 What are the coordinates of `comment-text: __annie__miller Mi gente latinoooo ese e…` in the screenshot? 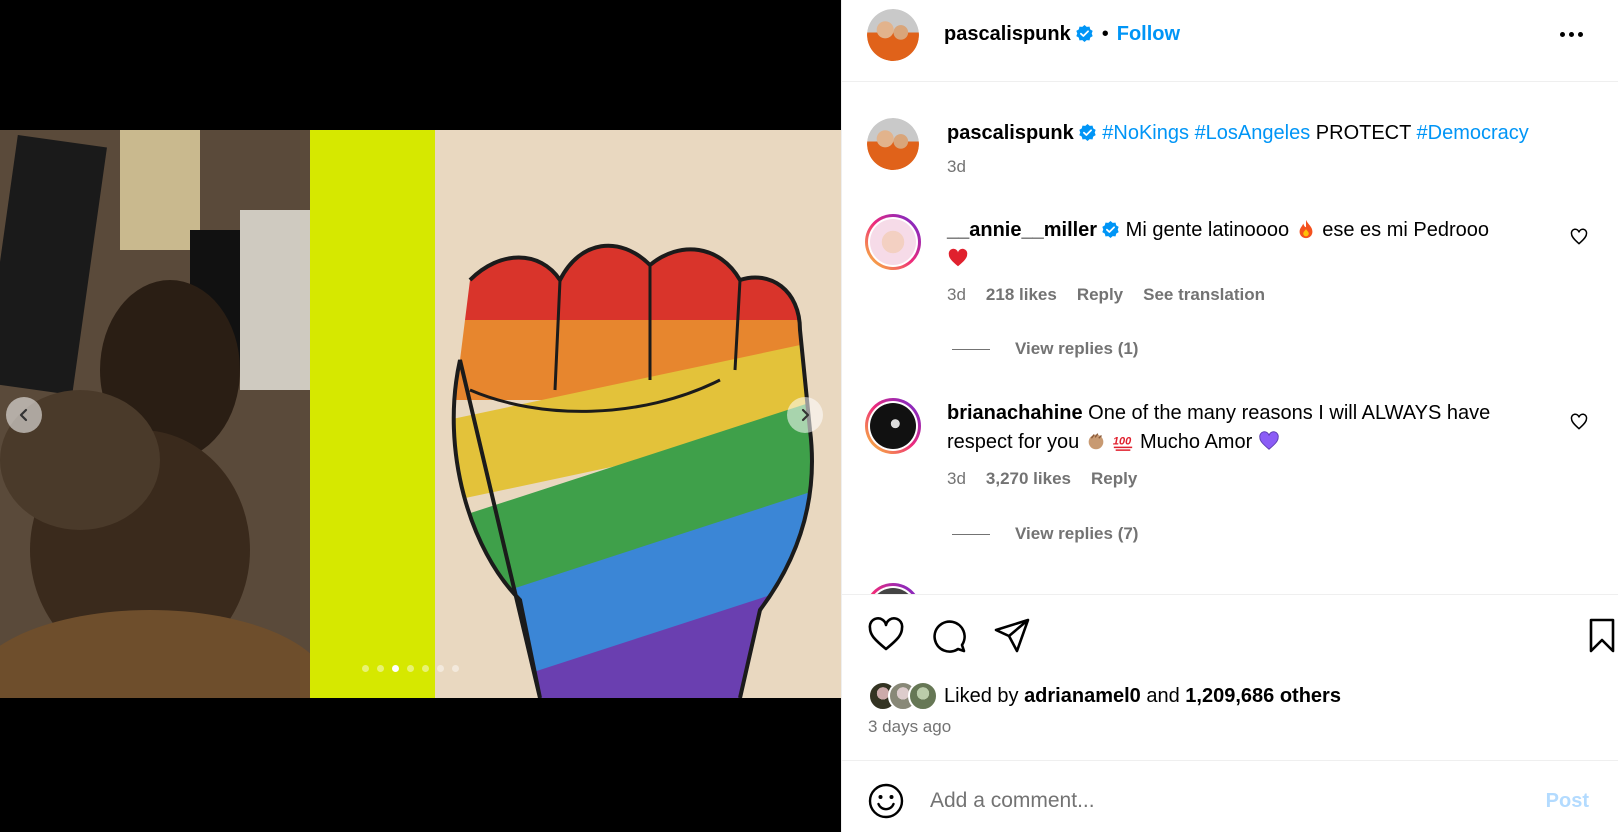 It's located at (1247, 245).